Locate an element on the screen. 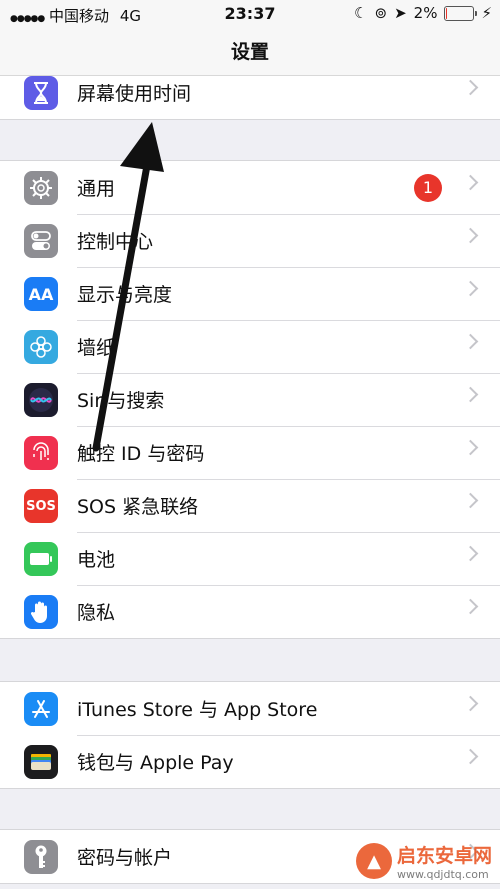 Image resolution: width=500 pixels, height=889 pixels. app-store-icon is located at coordinates (41, 709).